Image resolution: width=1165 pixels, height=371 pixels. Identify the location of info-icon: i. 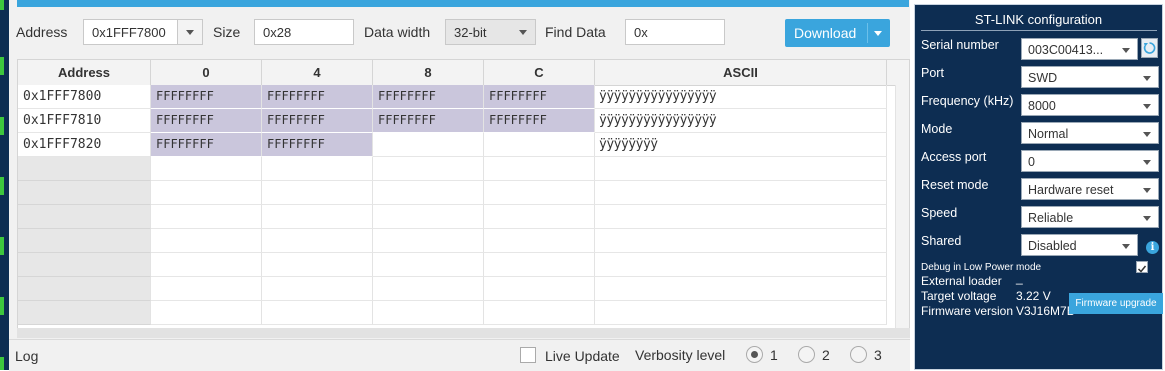
(1152, 247).